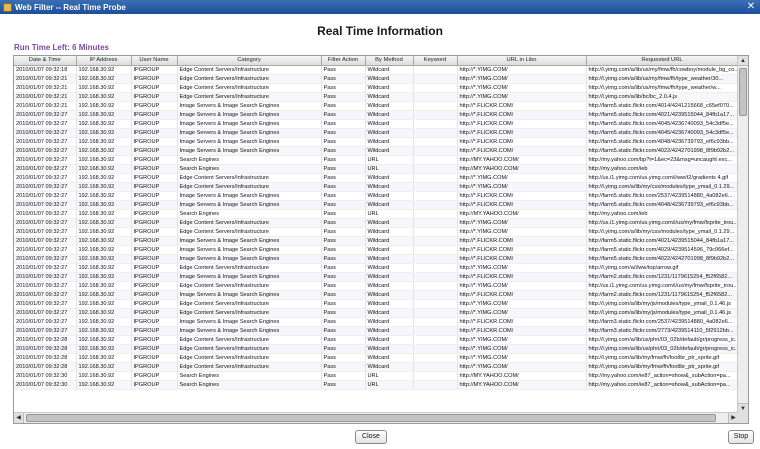  What do you see at coordinates (154, 61) in the screenshot?
I see `column-header-user-name: User Name` at bounding box center [154, 61].